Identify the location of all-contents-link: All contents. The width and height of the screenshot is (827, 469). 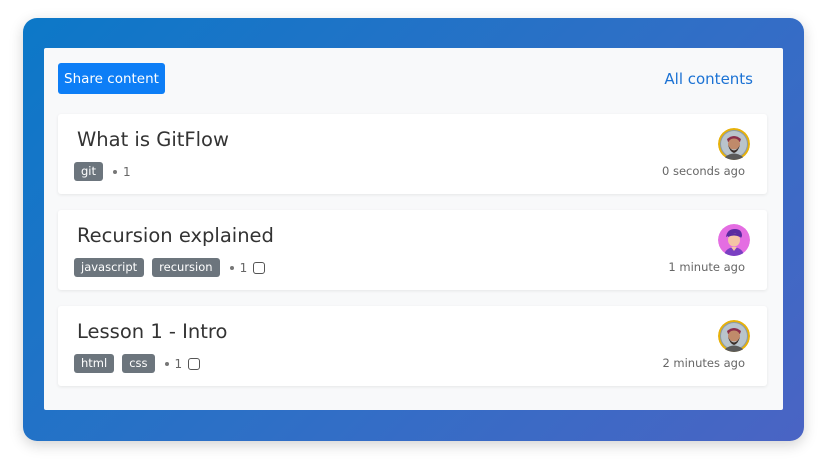
(708, 79).